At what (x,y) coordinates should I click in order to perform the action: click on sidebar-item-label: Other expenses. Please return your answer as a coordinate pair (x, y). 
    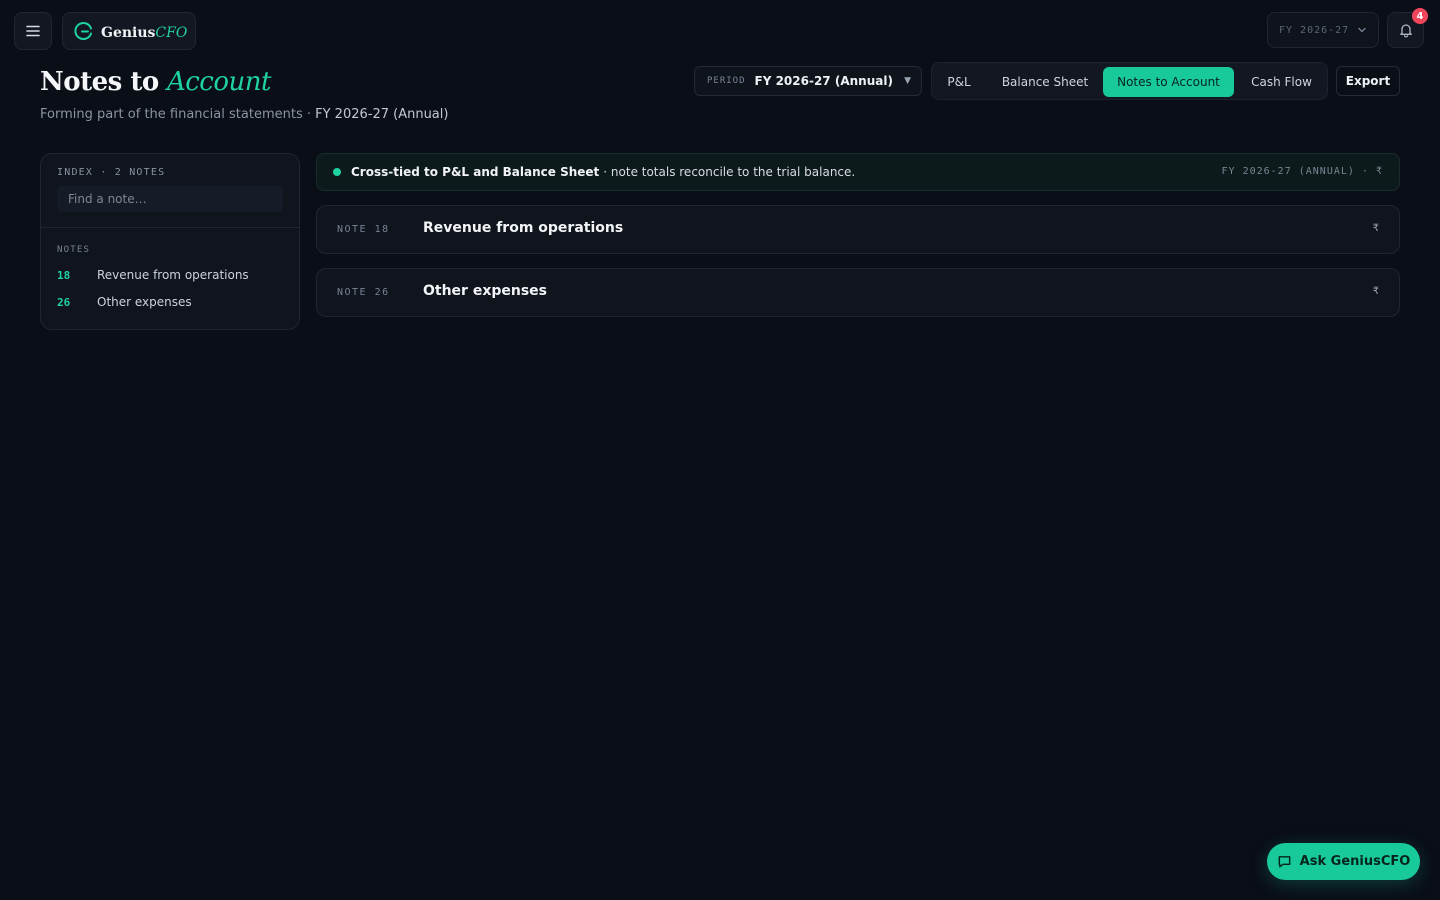
    Looking at the image, I should click on (144, 302).